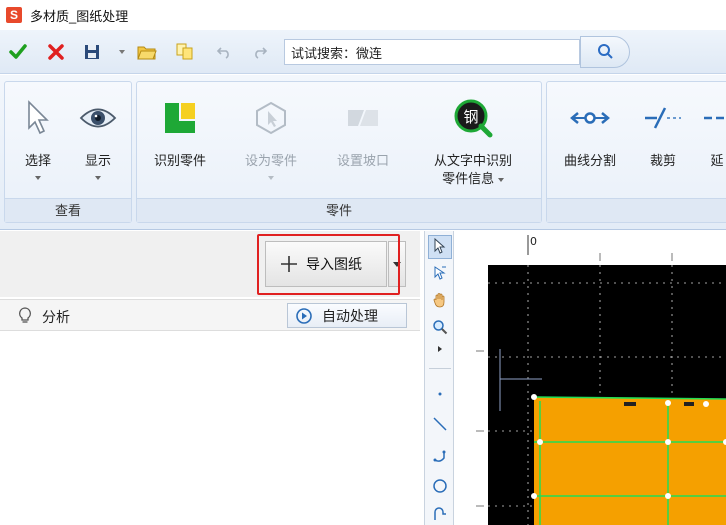 This screenshot has height=525, width=726. Describe the element at coordinates (147, 52) in the screenshot. I see `open-folder-icon` at that location.